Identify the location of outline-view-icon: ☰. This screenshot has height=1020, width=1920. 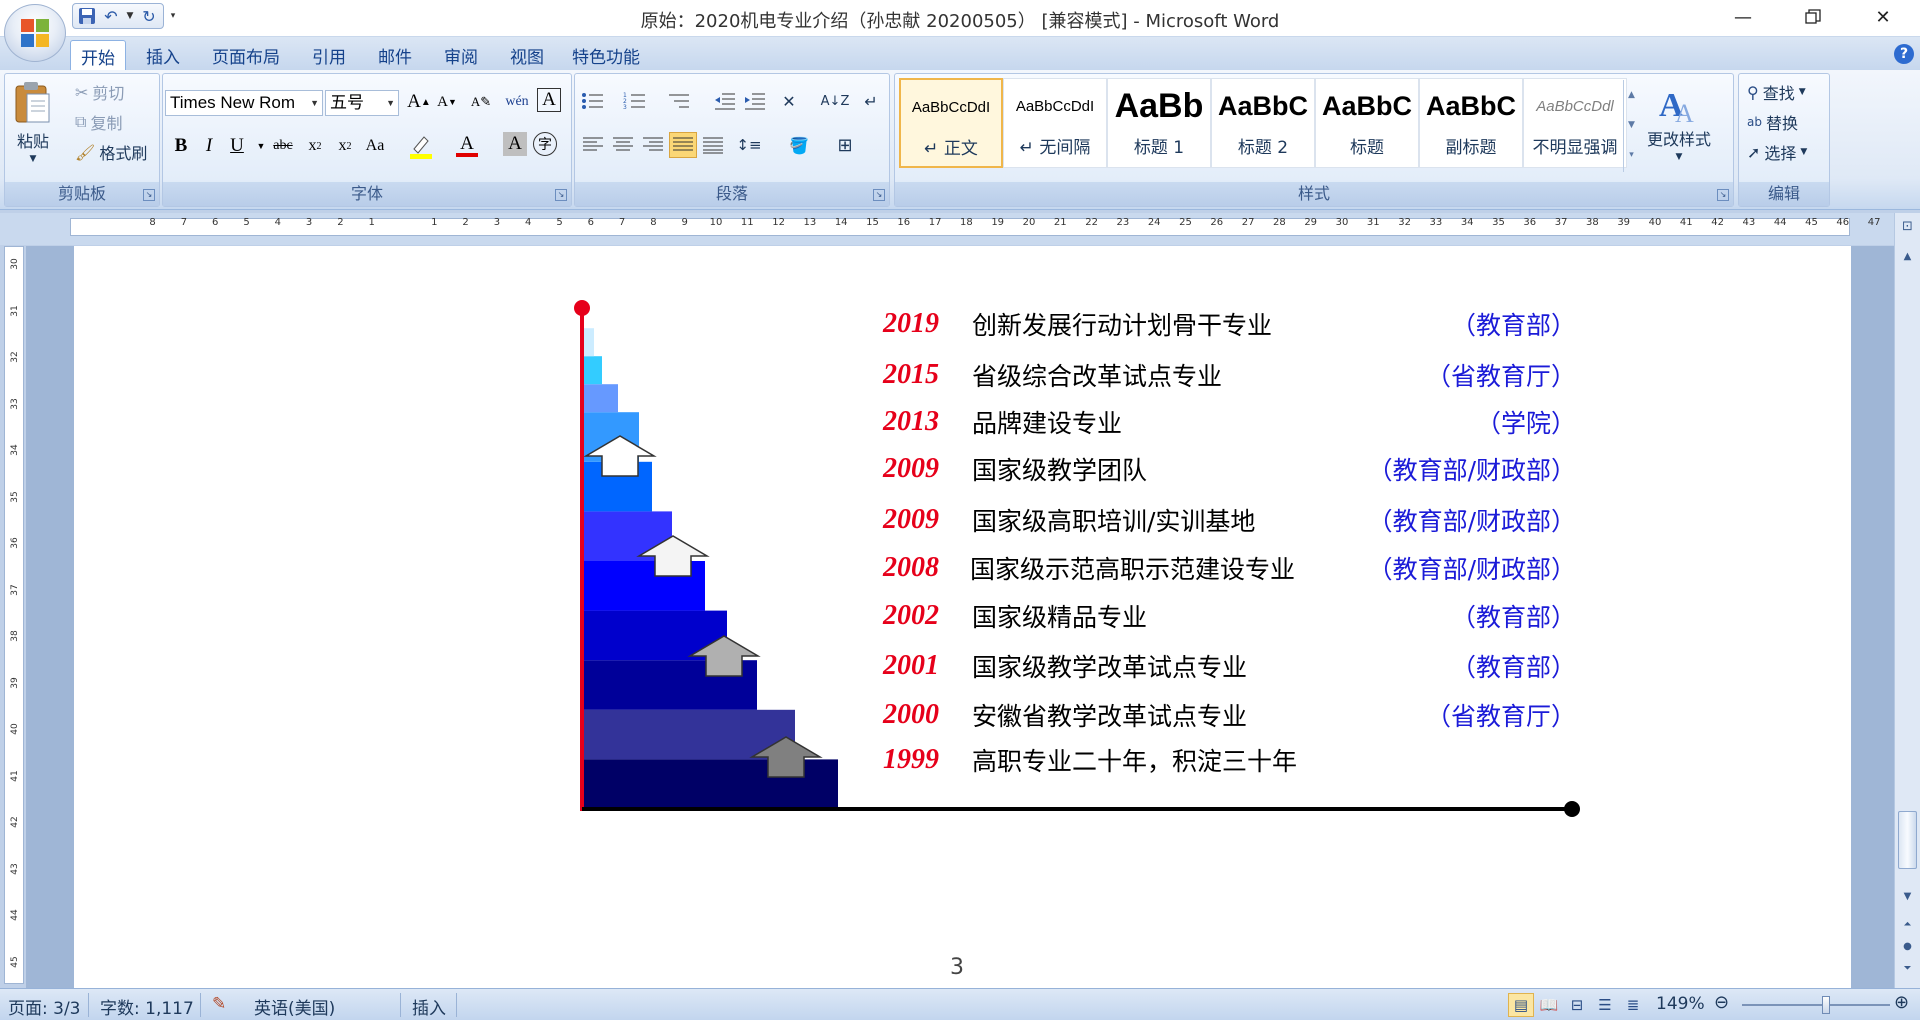
(1605, 1005).